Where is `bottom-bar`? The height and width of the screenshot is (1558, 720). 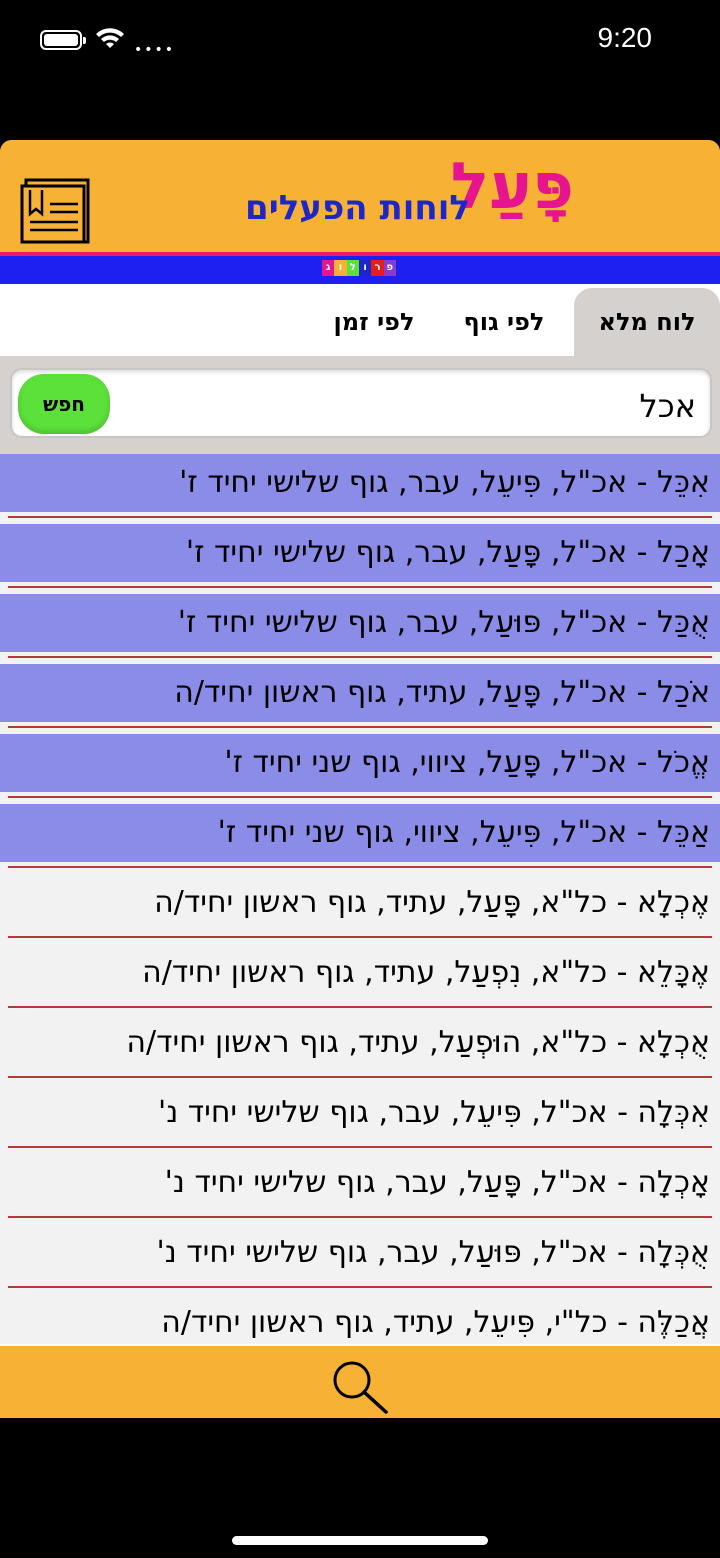 bottom-bar is located at coordinates (360, 1382).